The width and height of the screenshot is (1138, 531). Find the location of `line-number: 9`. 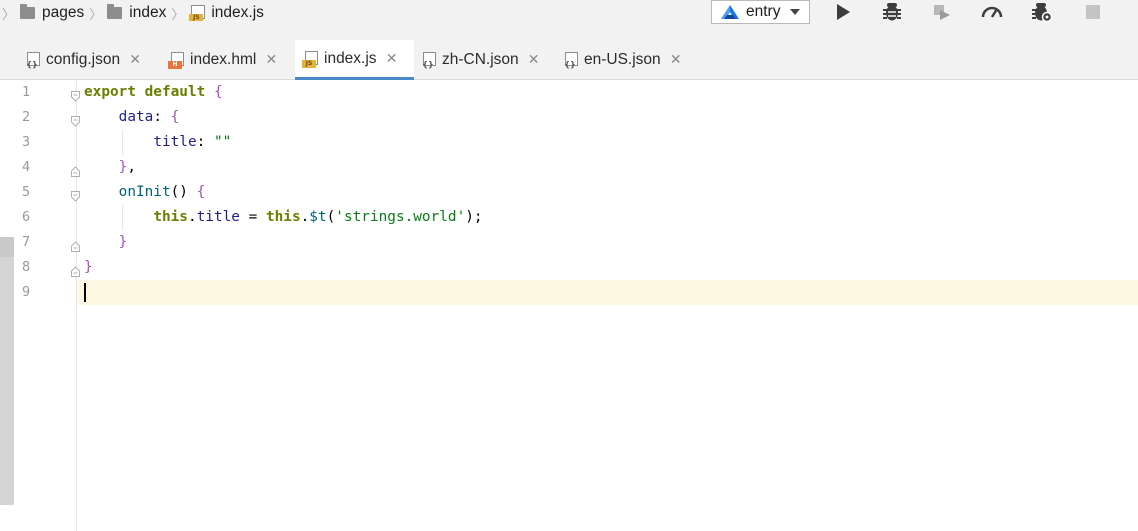

line-number: 9 is located at coordinates (26, 292).